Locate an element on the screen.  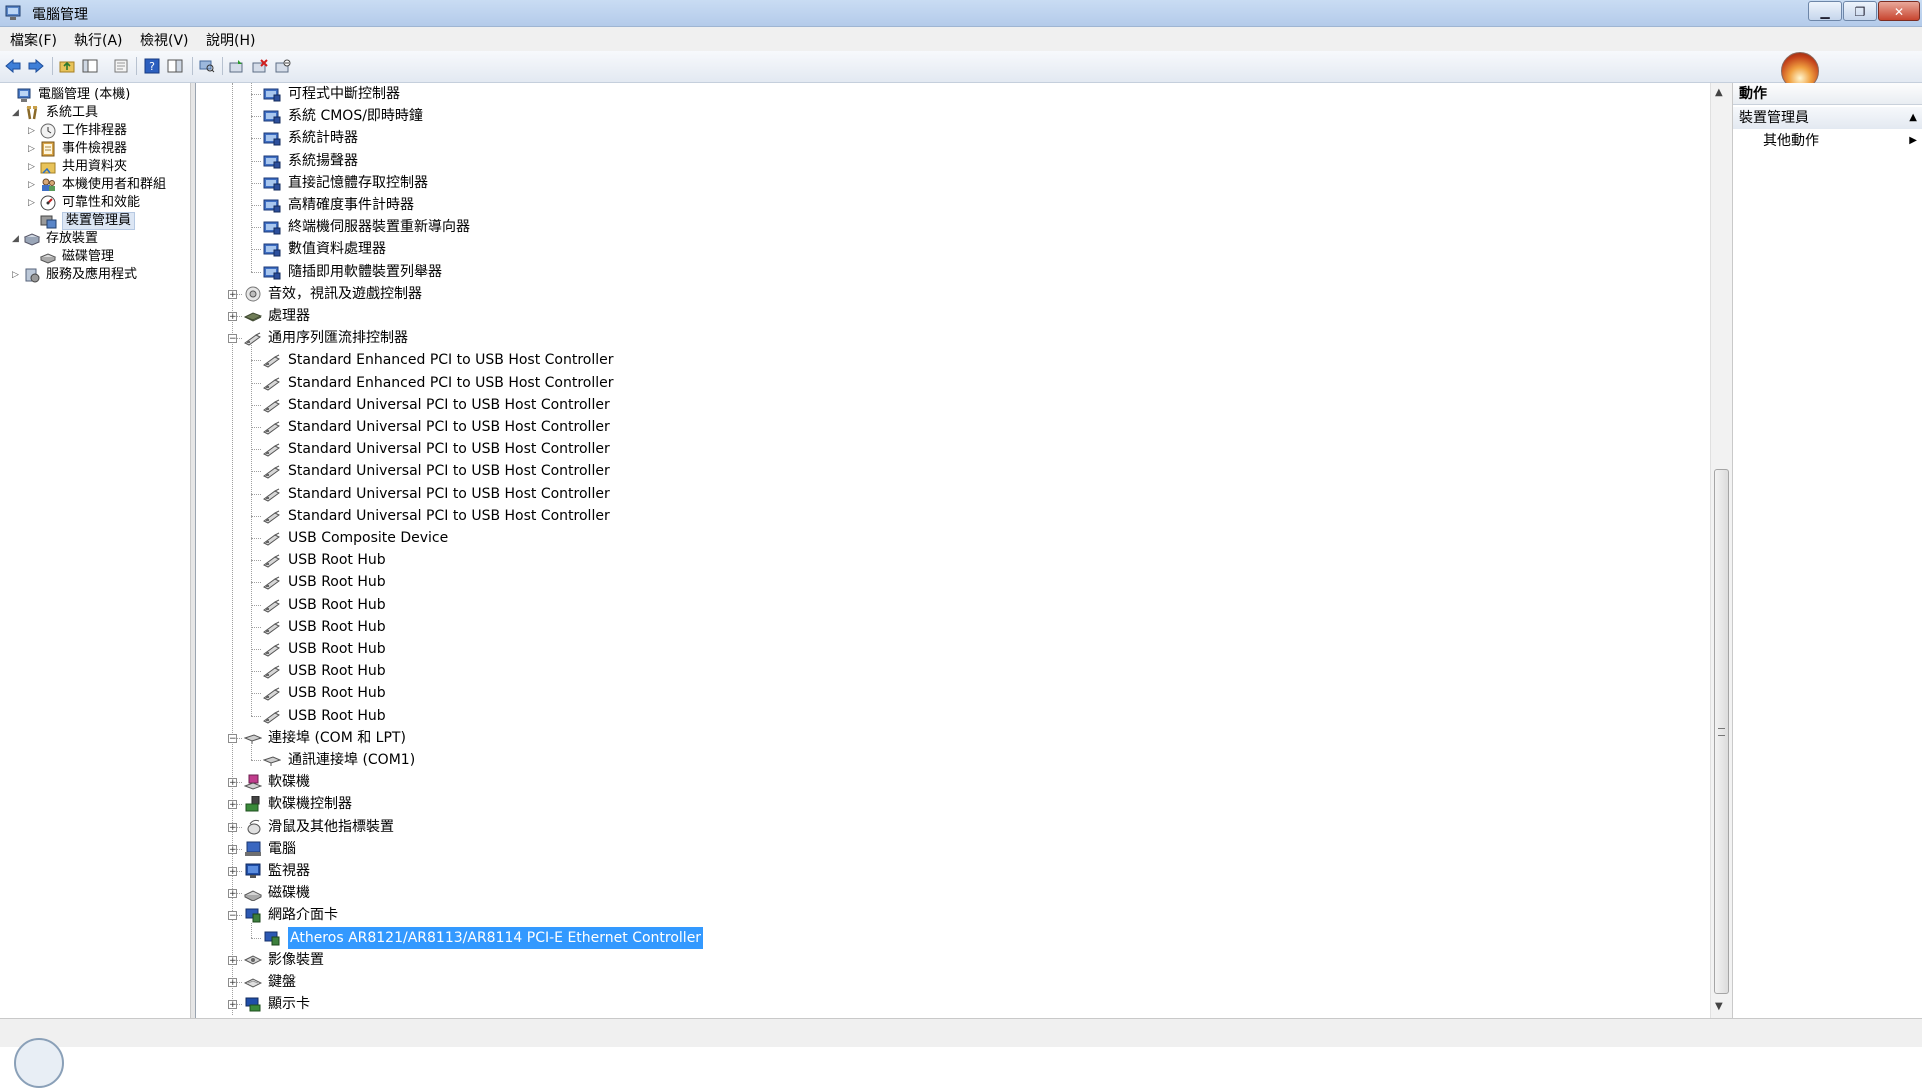
update-driver-icon is located at coordinates (237, 66).